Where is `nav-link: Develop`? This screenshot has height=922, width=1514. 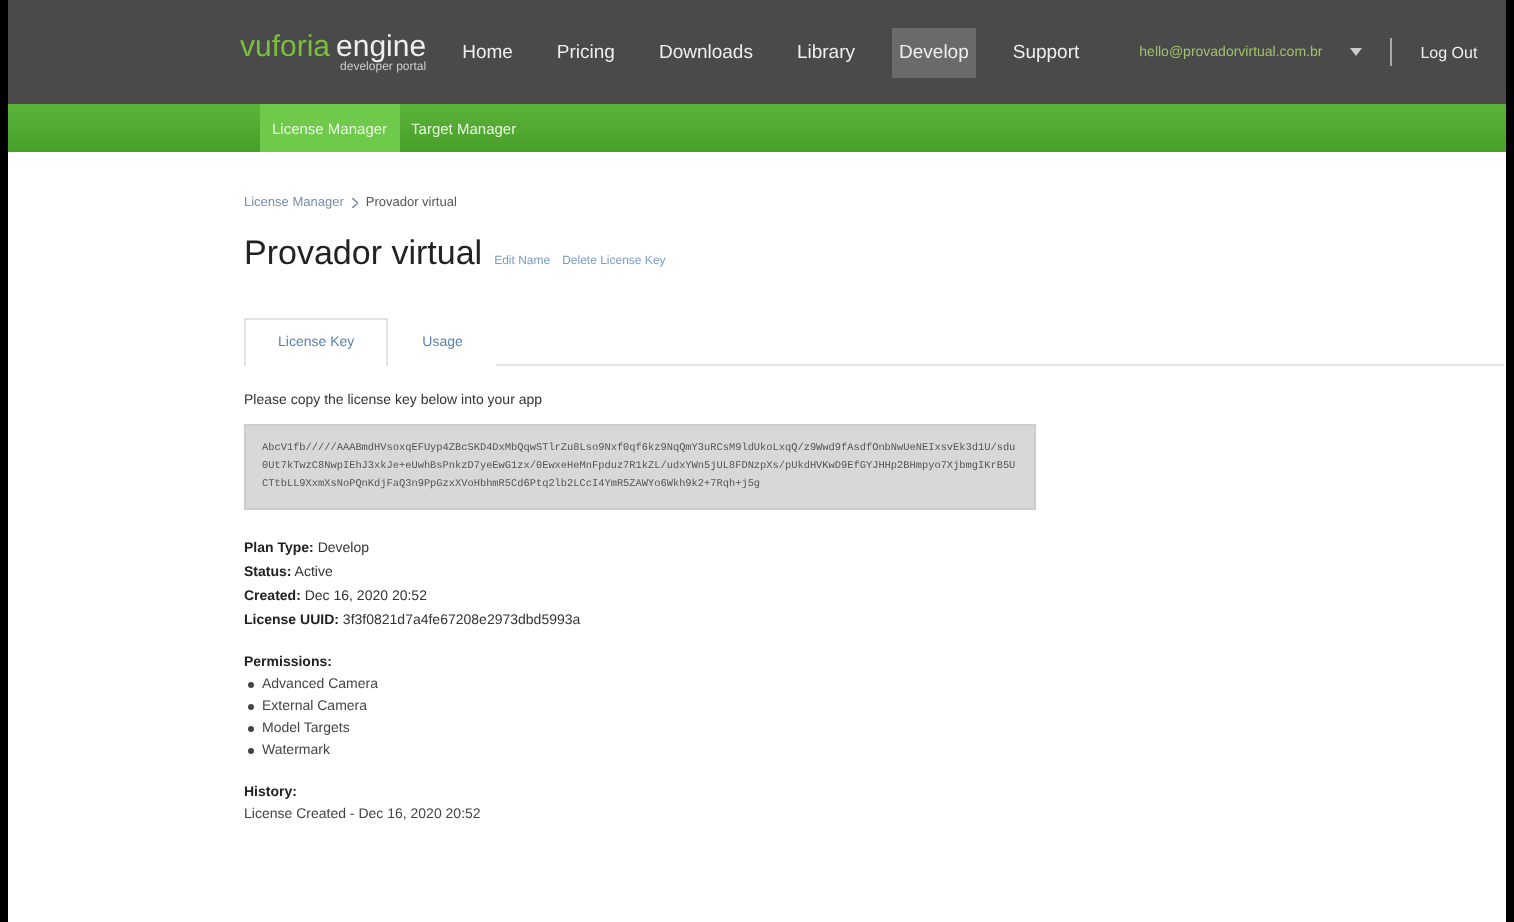
nav-link: Develop is located at coordinates (934, 52).